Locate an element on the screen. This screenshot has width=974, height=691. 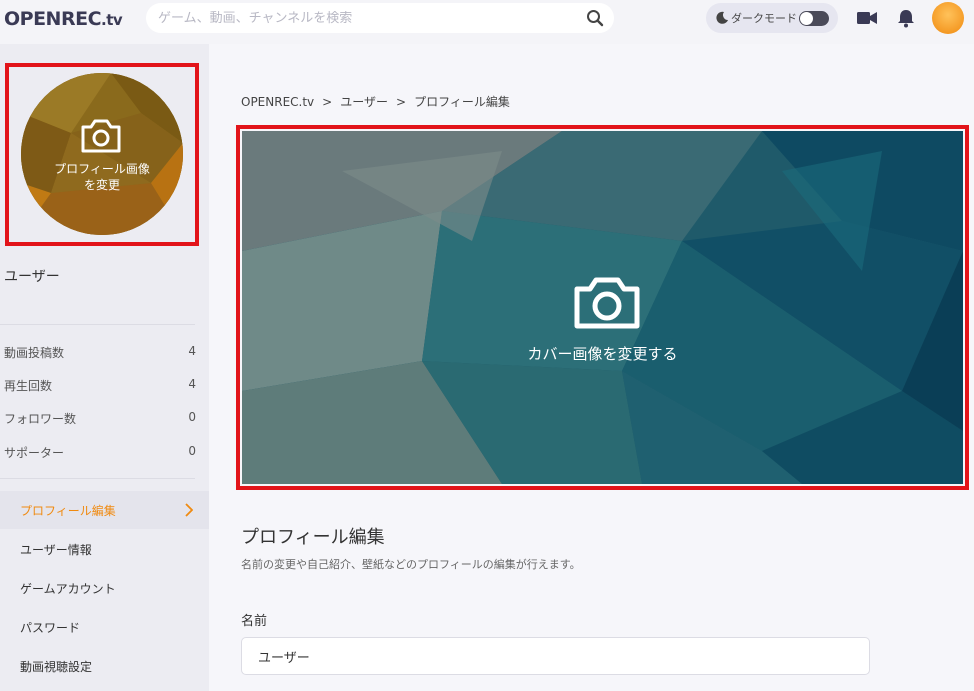
logo-suffix: .tv is located at coordinates (112, 20).